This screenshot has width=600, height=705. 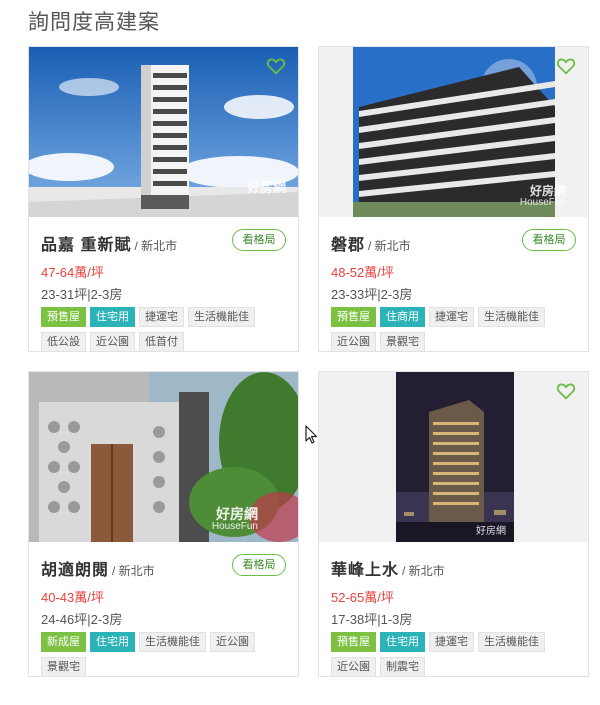 I want to click on property-name: 胡適朗閱, so click(x=75, y=568).